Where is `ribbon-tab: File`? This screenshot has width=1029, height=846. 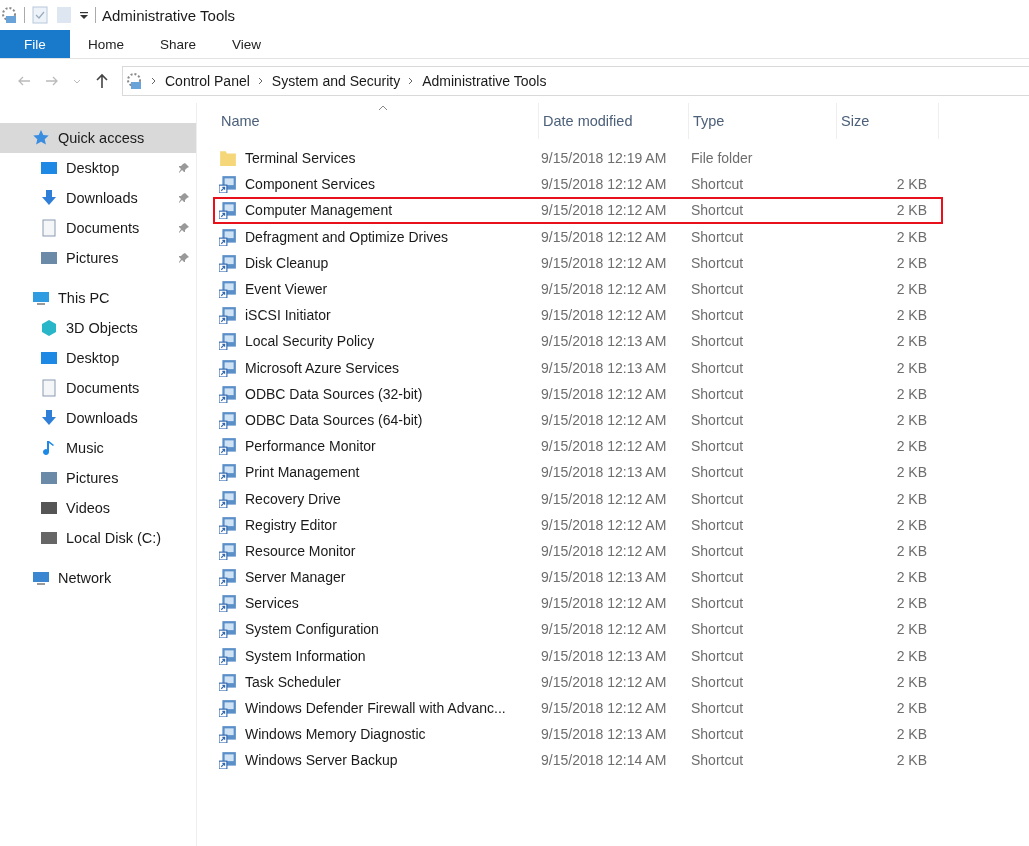
ribbon-tab: File is located at coordinates (35, 44).